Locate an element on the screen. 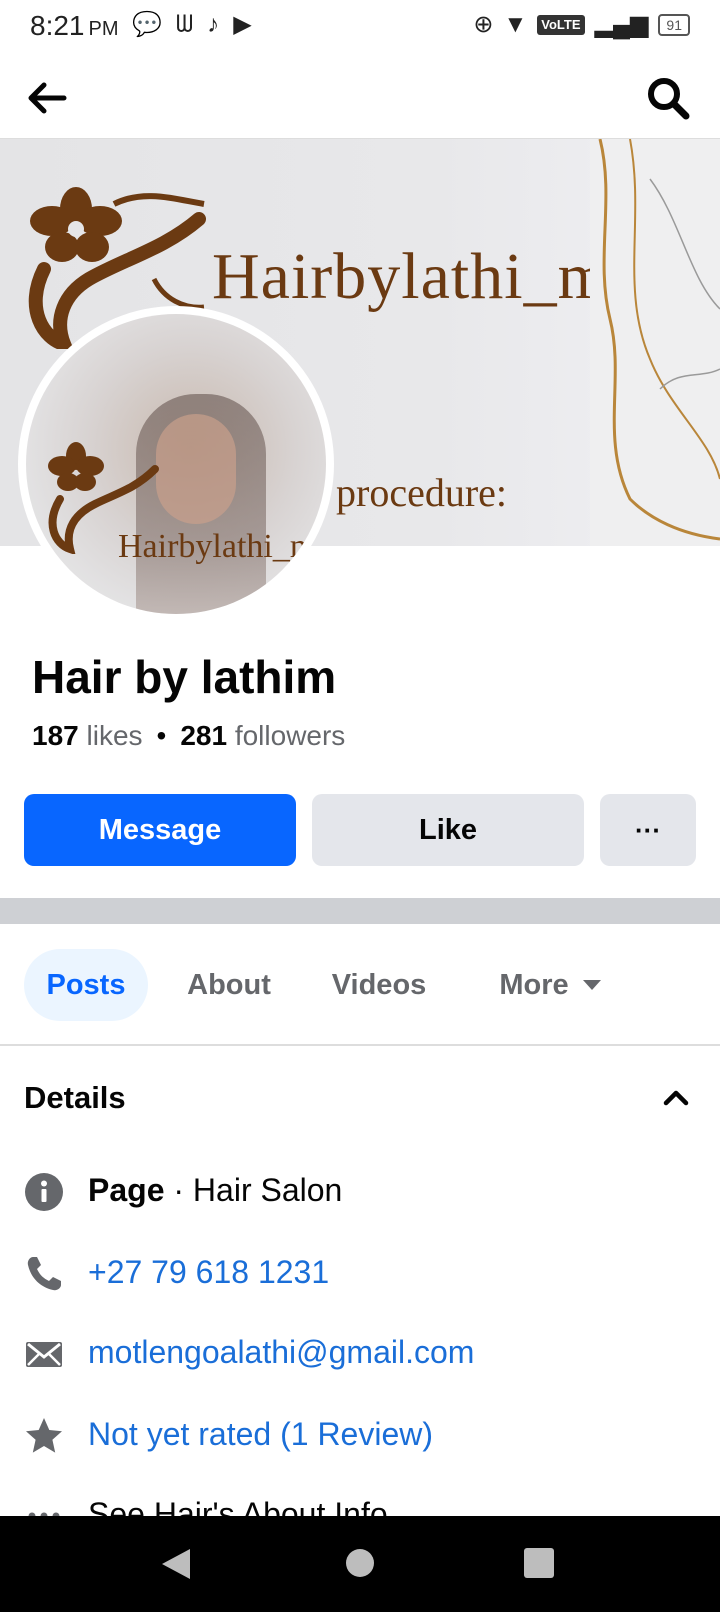  info-icon is located at coordinates (44, 1192).